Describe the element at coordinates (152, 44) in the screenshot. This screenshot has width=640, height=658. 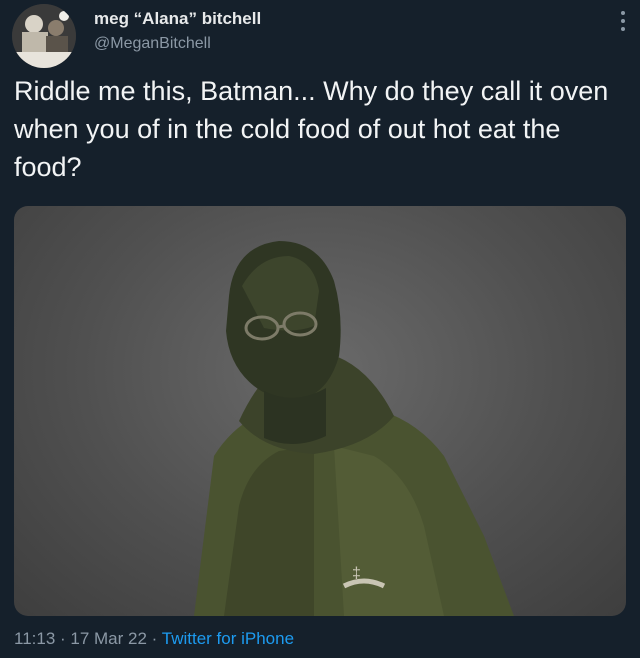
I see `author-handle: @MeganBitchell` at that location.